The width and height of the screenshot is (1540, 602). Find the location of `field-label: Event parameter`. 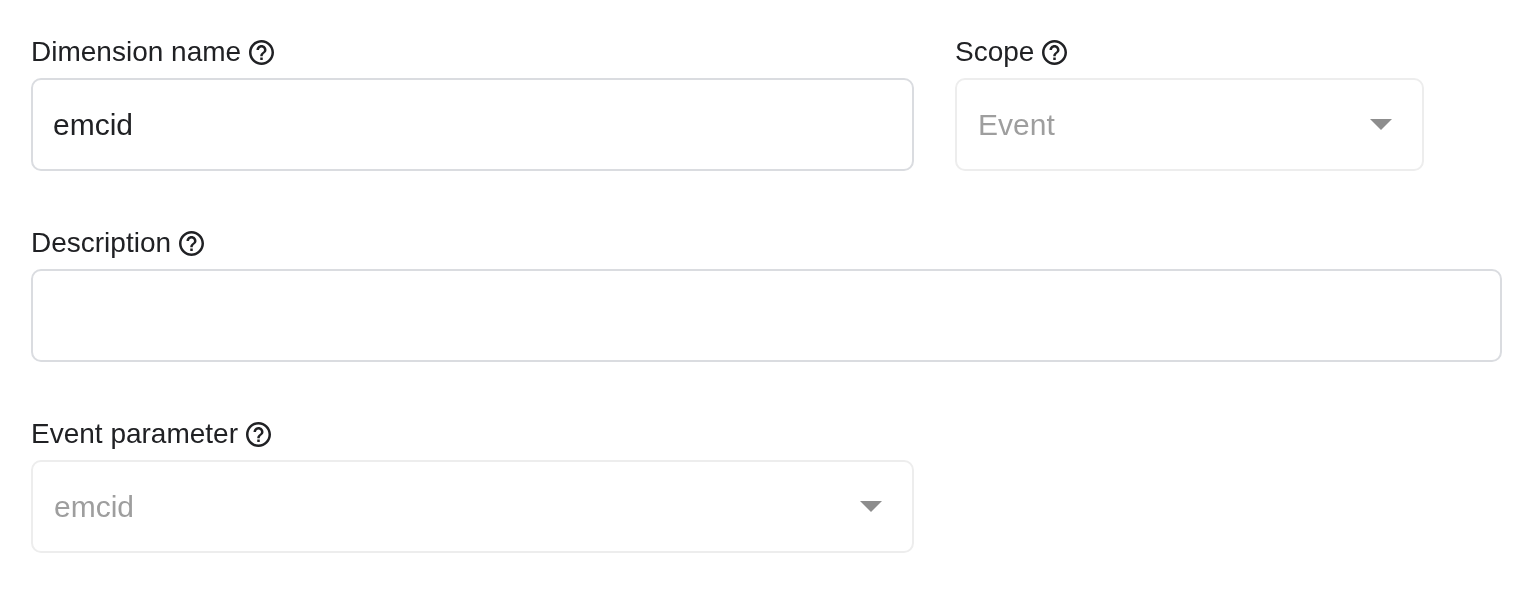

field-label: Event parameter is located at coordinates (134, 434).